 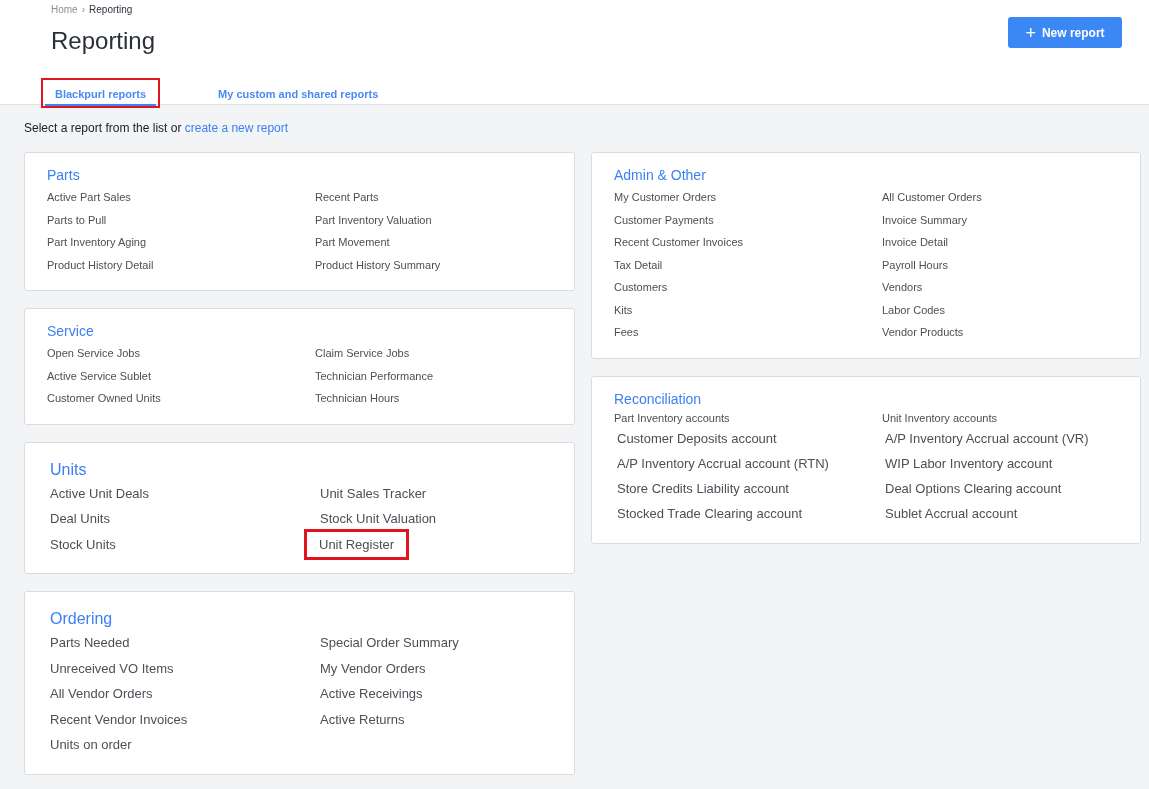 I want to click on group-heading: Part Inventory accounts, so click(x=672, y=418).